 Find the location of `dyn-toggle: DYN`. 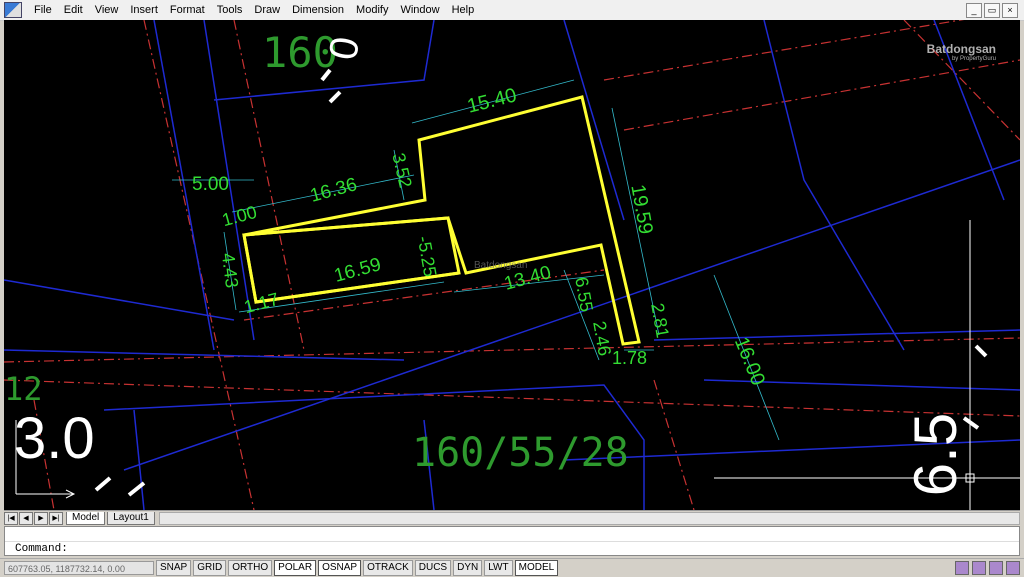

dyn-toggle: DYN is located at coordinates (468, 568).